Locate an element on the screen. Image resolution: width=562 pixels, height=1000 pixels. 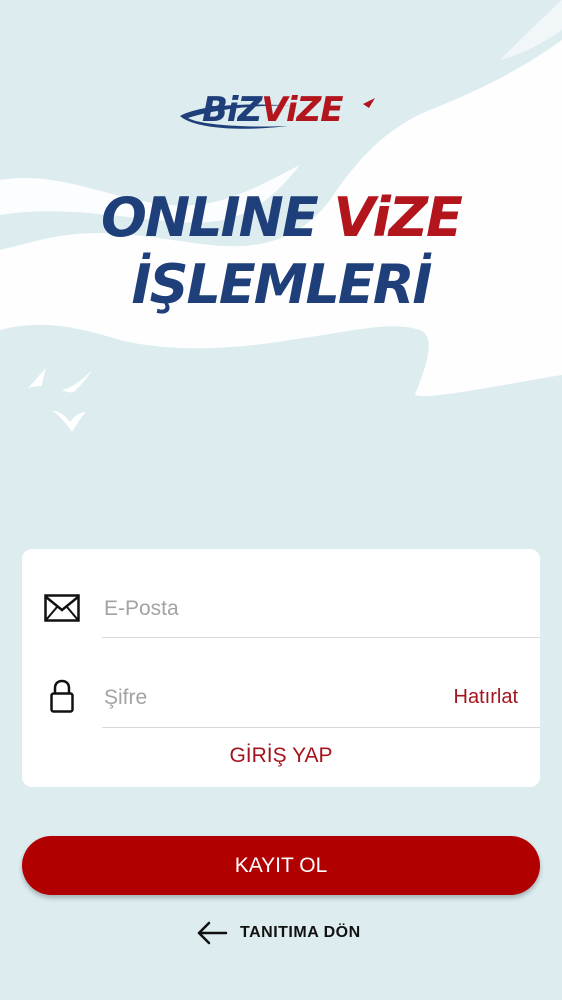
logo-biz-text: BiZ is located at coordinates (232, 110).